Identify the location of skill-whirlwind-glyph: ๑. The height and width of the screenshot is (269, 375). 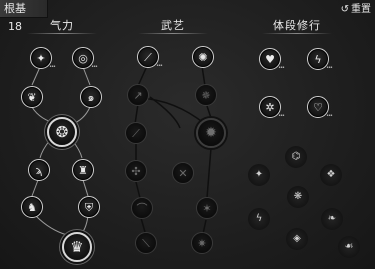
(91, 97).